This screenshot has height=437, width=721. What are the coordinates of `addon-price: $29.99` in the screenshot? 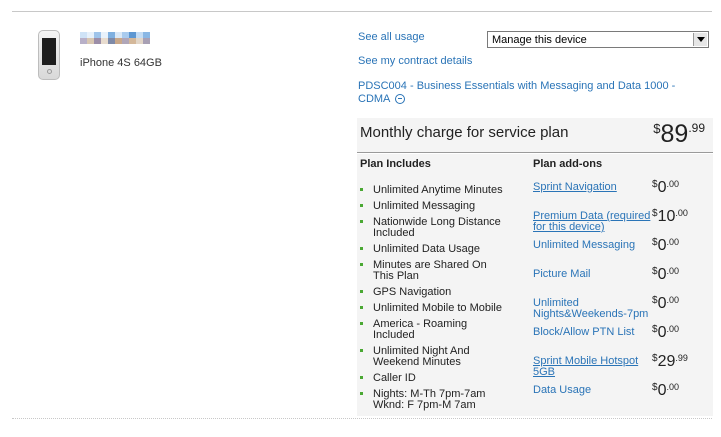 It's located at (670, 361).